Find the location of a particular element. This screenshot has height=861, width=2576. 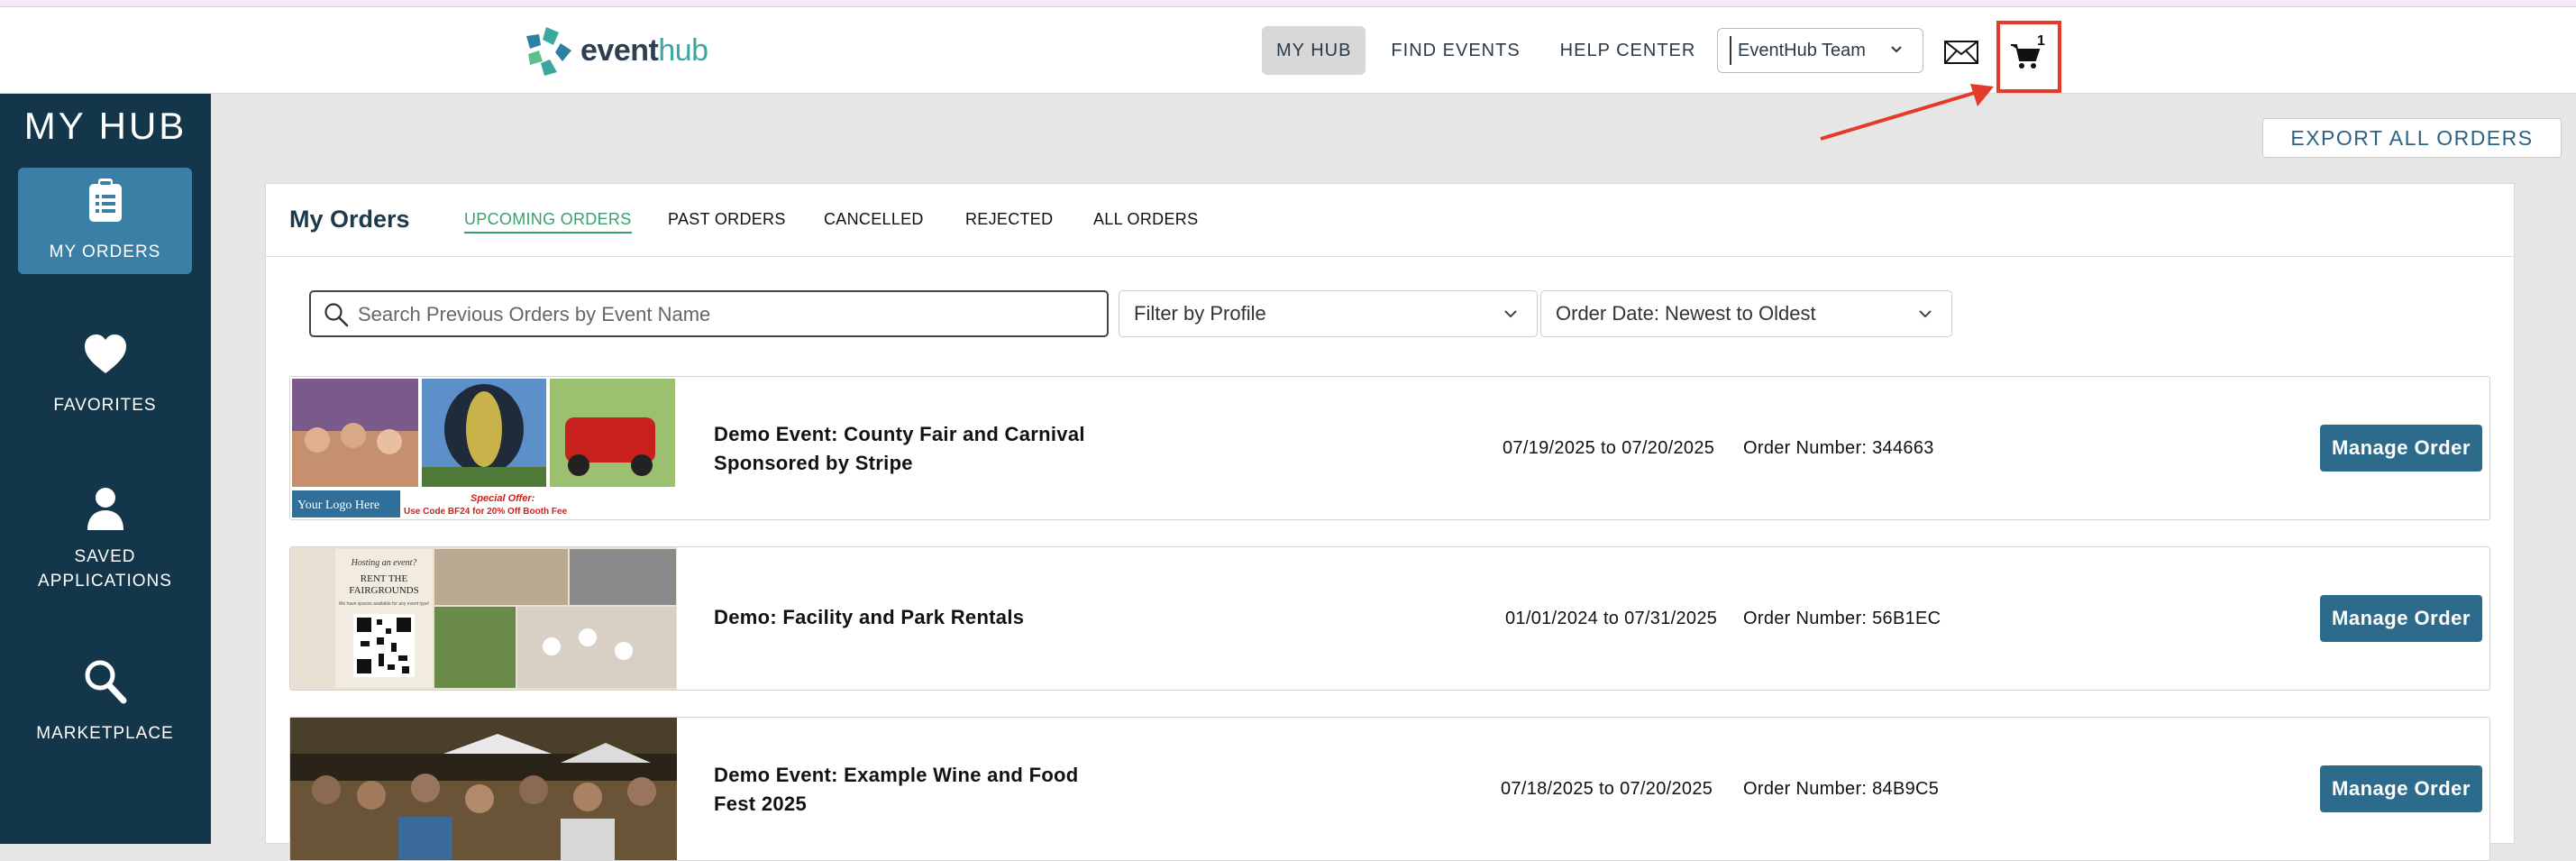

sort-order-value: Order Date: Newest to Oldest is located at coordinates (1686, 313).